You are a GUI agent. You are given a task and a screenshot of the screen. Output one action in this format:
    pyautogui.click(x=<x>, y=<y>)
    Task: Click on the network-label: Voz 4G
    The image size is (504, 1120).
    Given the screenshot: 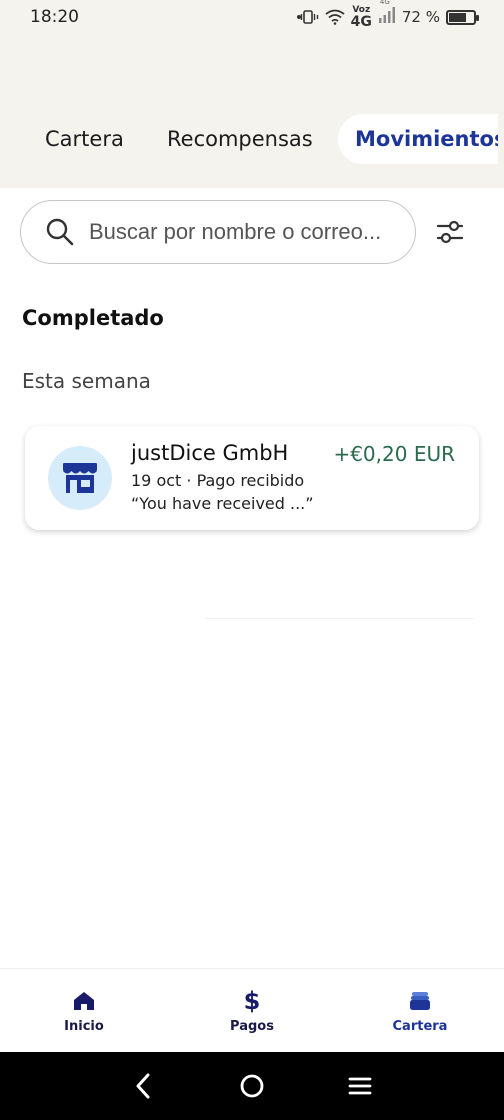 What is the action you would take?
    pyautogui.click(x=361, y=17)
    